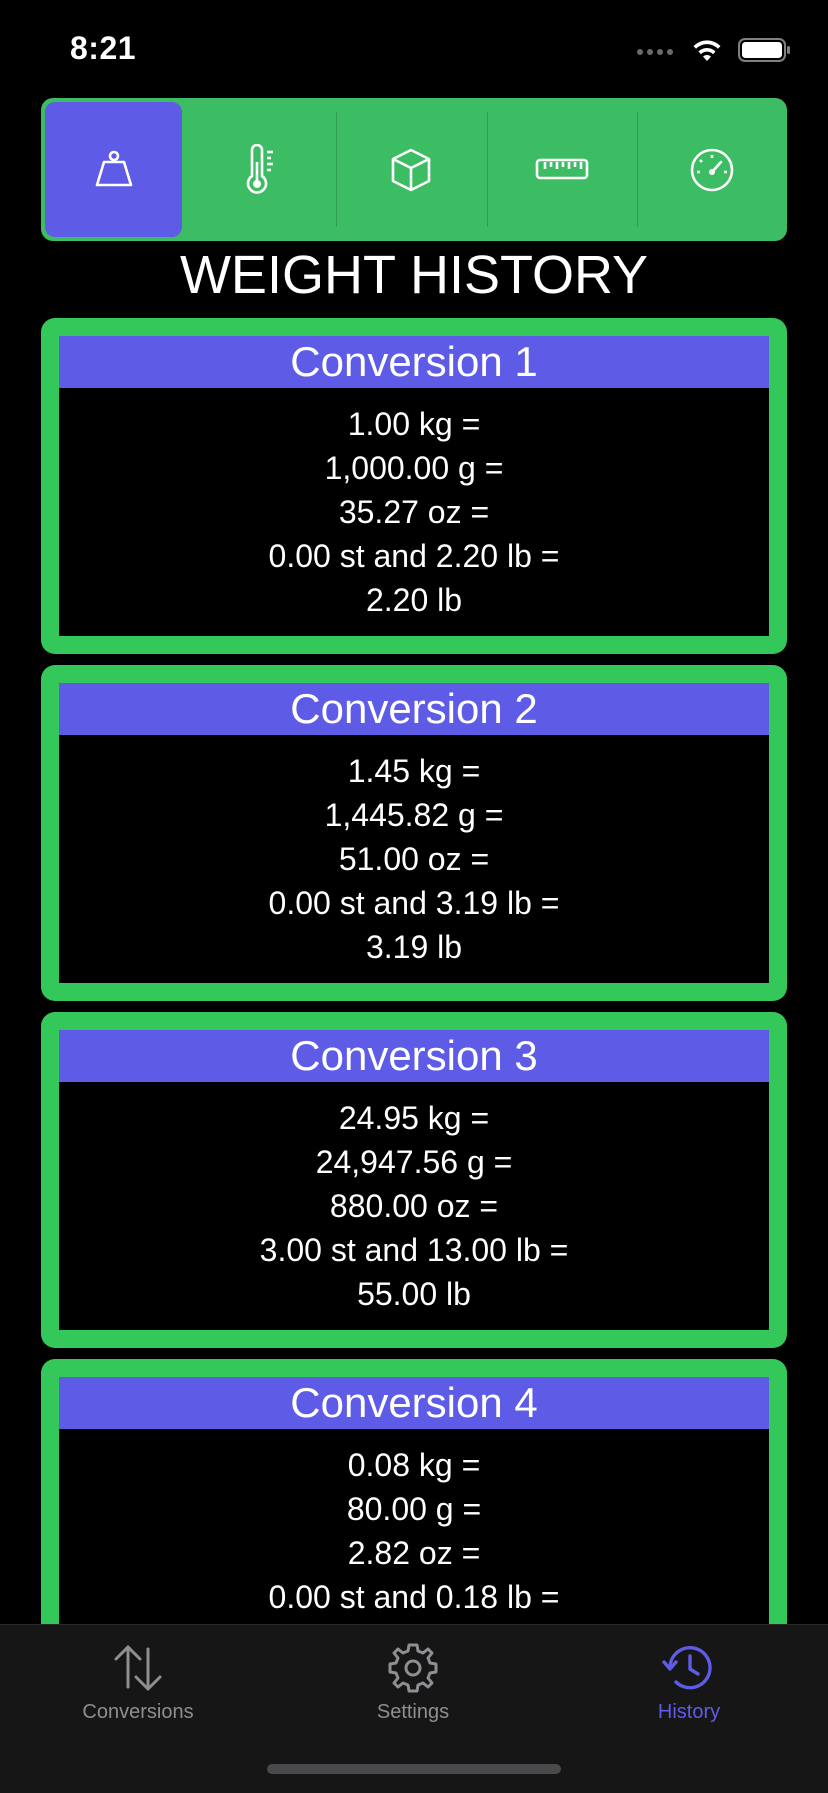  Describe the element at coordinates (414, 1294) in the screenshot. I see `conversion-line: 55.00 lb` at that location.